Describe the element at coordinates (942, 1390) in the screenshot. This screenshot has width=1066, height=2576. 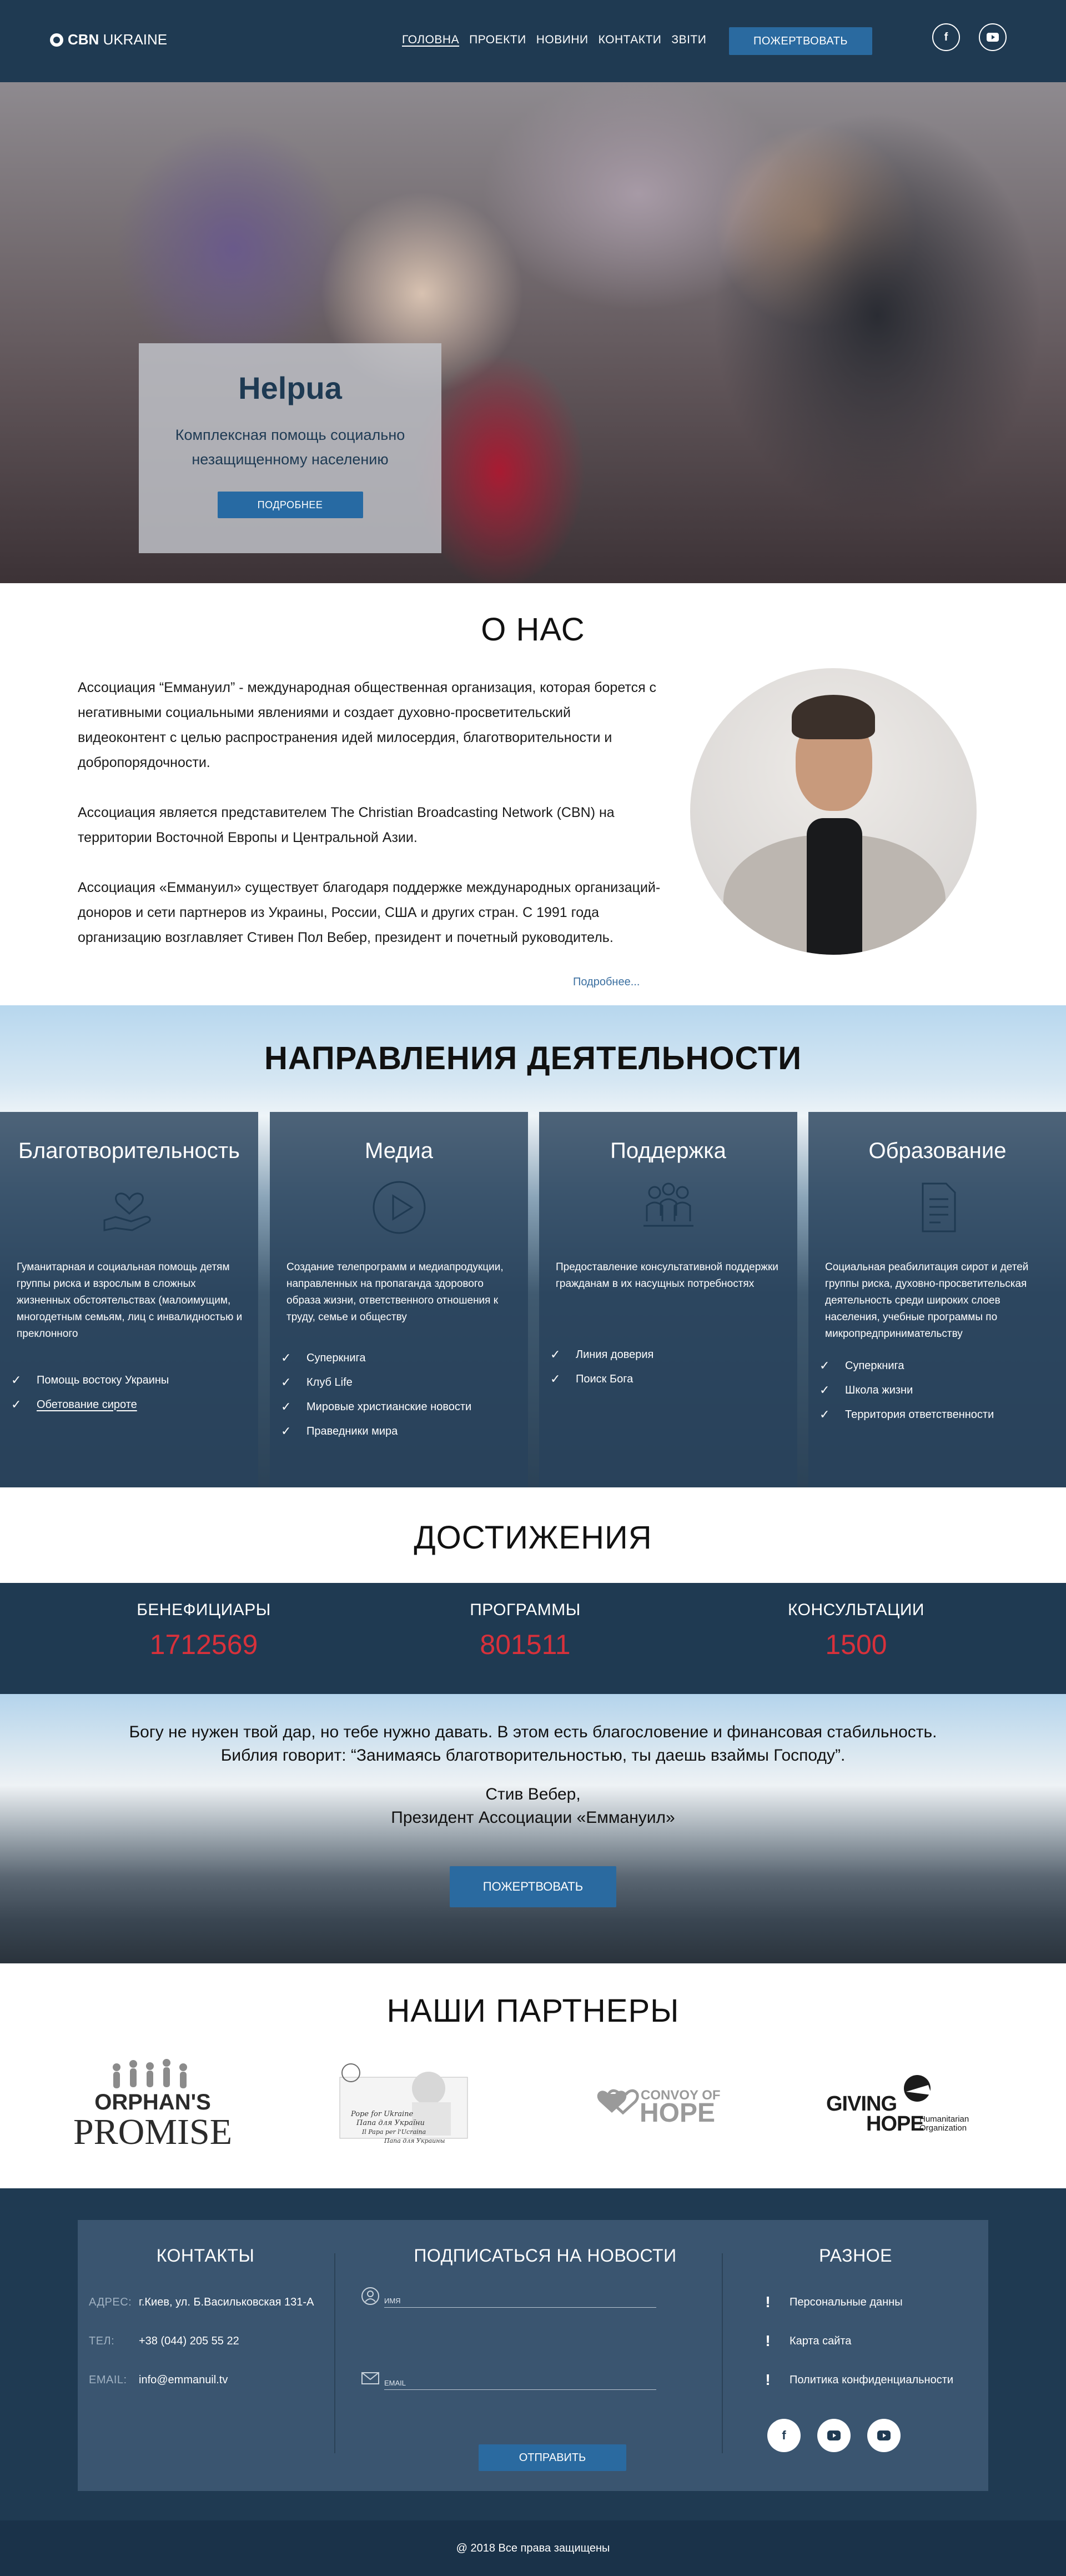
I see `list-item: ✓ Школа жизни` at that location.